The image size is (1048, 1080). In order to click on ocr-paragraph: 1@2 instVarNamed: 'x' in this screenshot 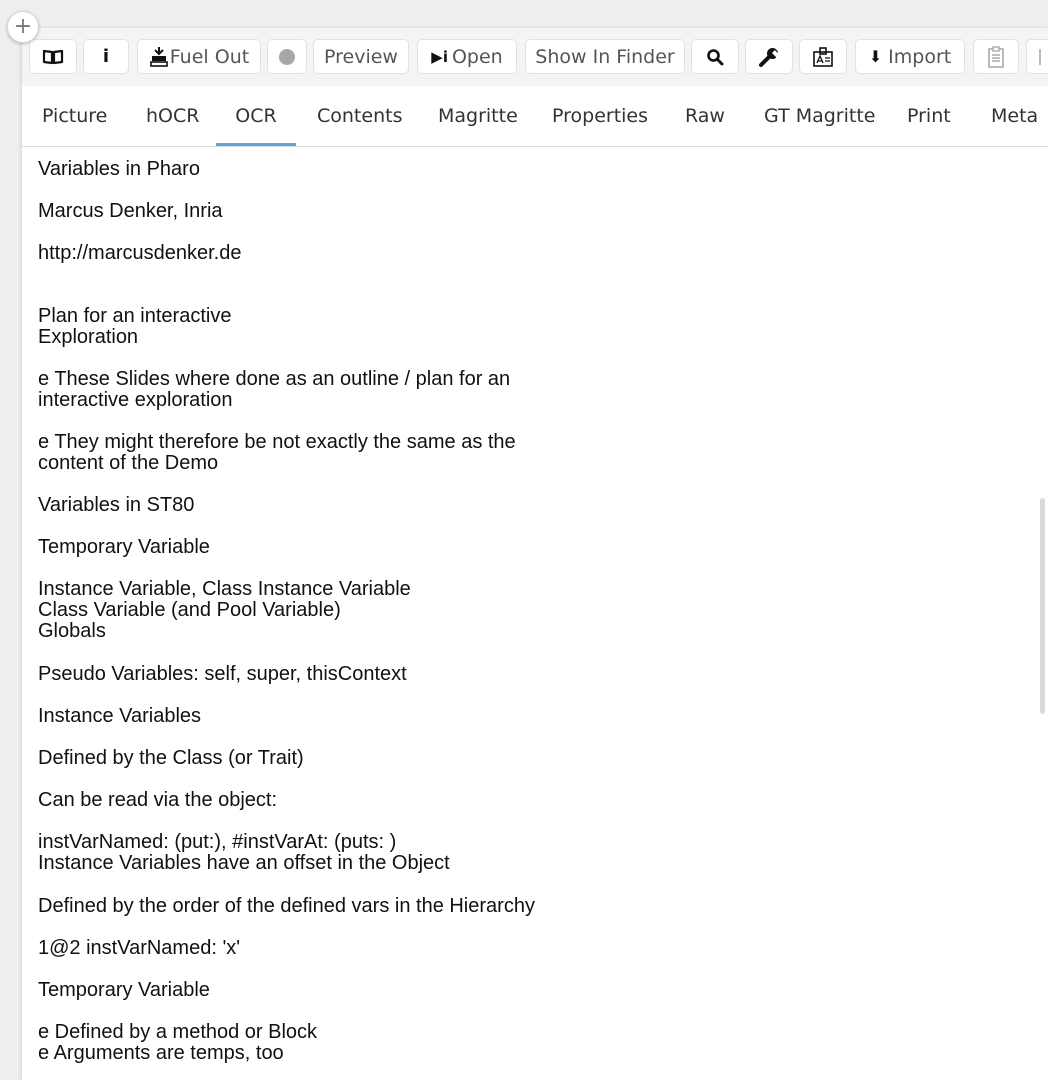, I will do `click(139, 948)`.